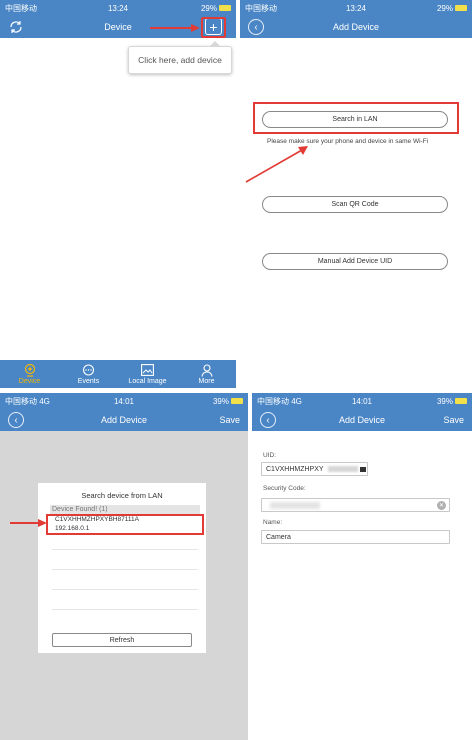 This screenshot has width=472, height=740. I want to click on name-field: Camera, so click(355, 537).